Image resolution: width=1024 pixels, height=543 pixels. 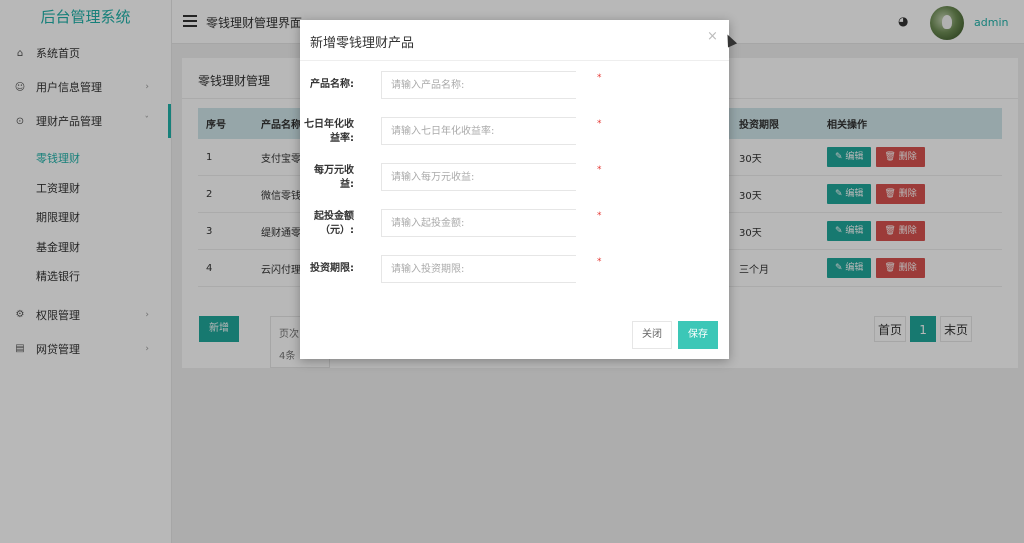 I want to click on product-name-input, so click(x=478, y=85).